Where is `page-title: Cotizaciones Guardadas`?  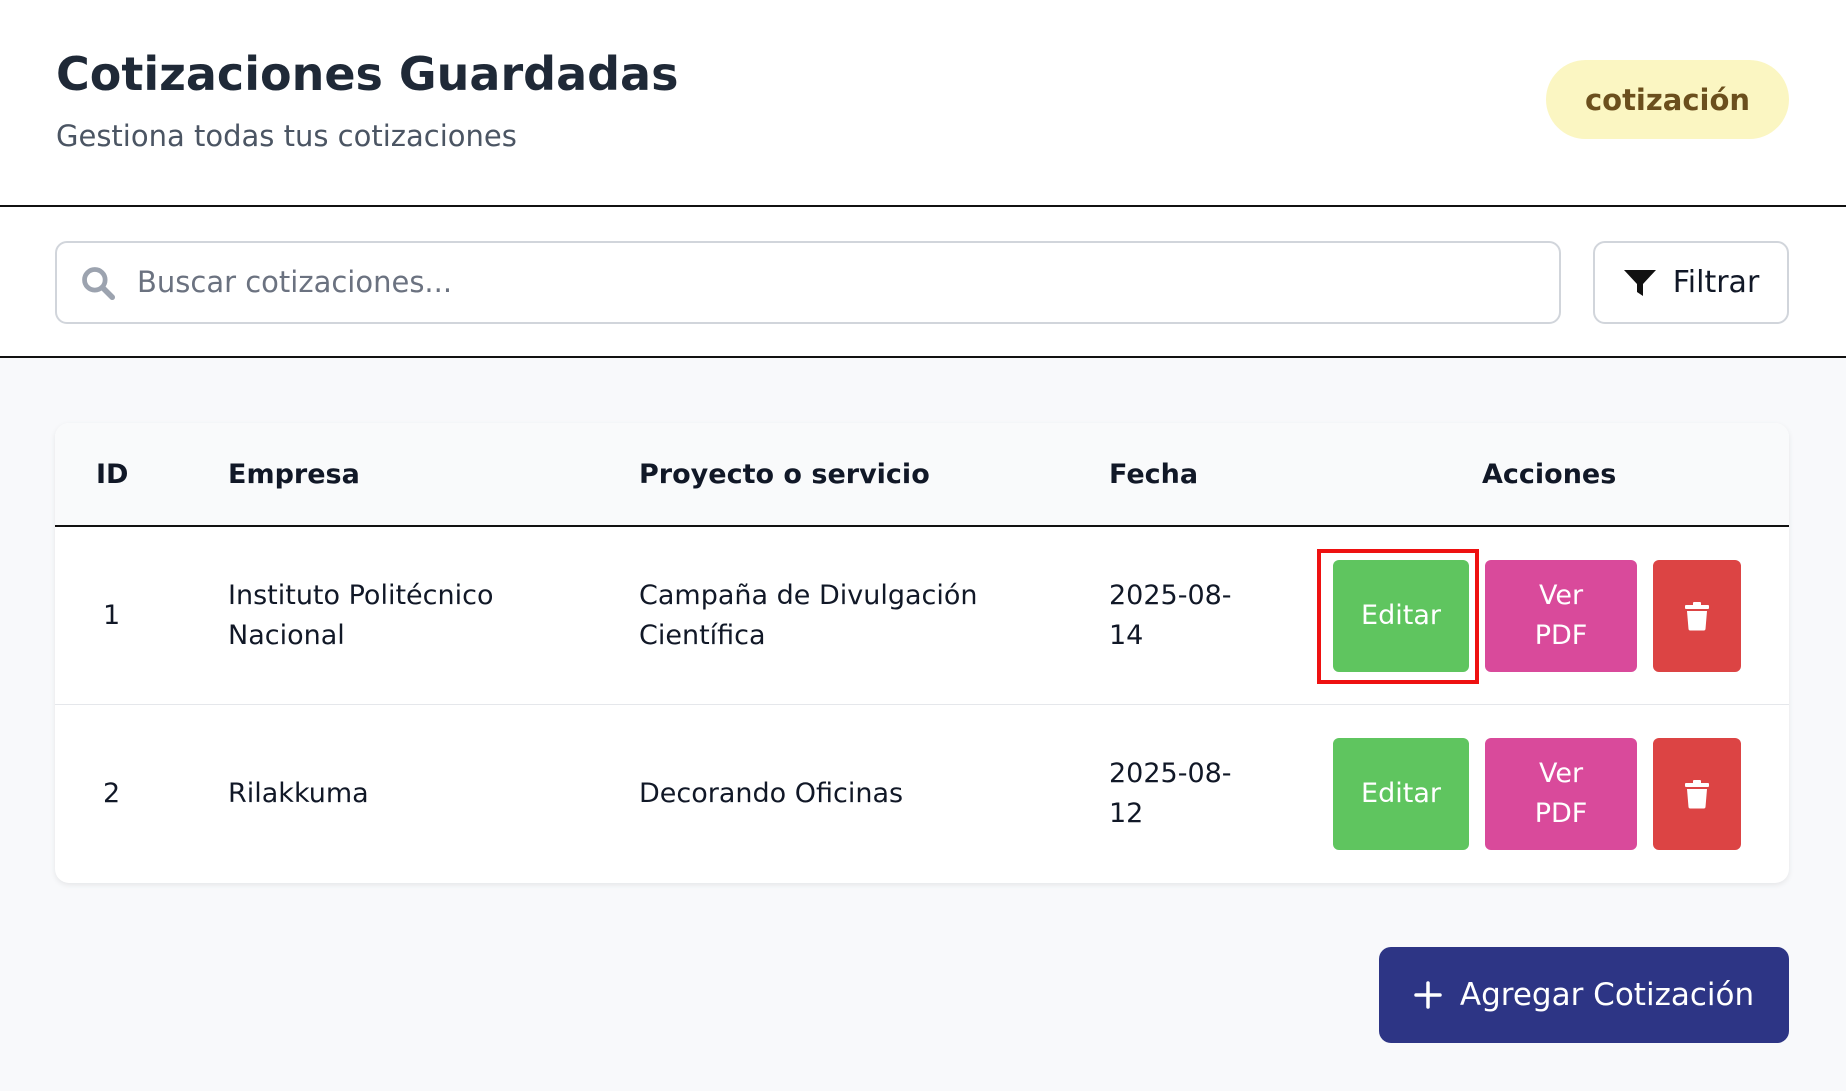
page-title: Cotizaciones Guardadas is located at coordinates (367, 74).